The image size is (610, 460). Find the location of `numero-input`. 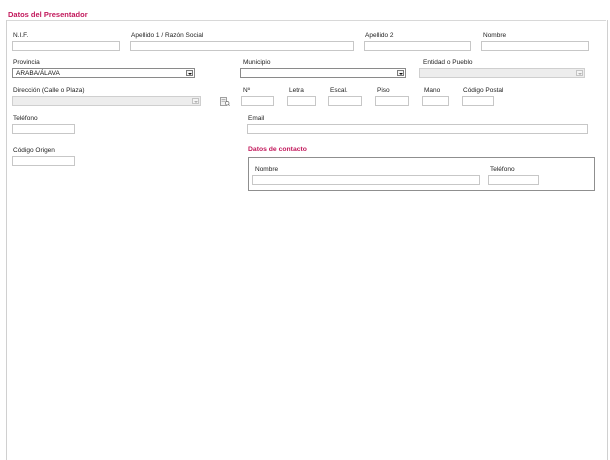

numero-input is located at coordinates (257, 101).